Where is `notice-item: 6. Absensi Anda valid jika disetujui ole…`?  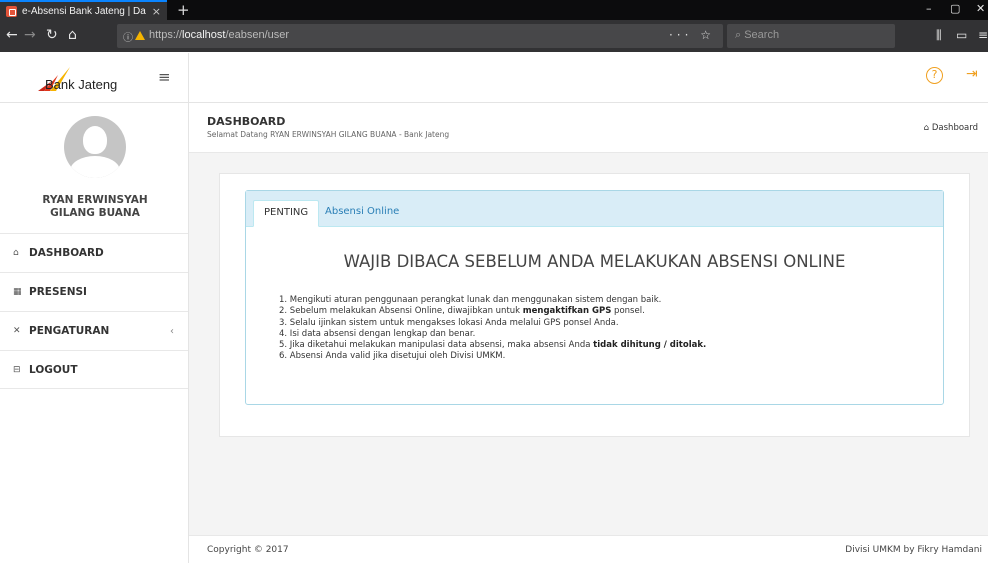 notice-item: 6. Absensi Anda valid jika disetujui ole… is located at coordinates (392, 356).